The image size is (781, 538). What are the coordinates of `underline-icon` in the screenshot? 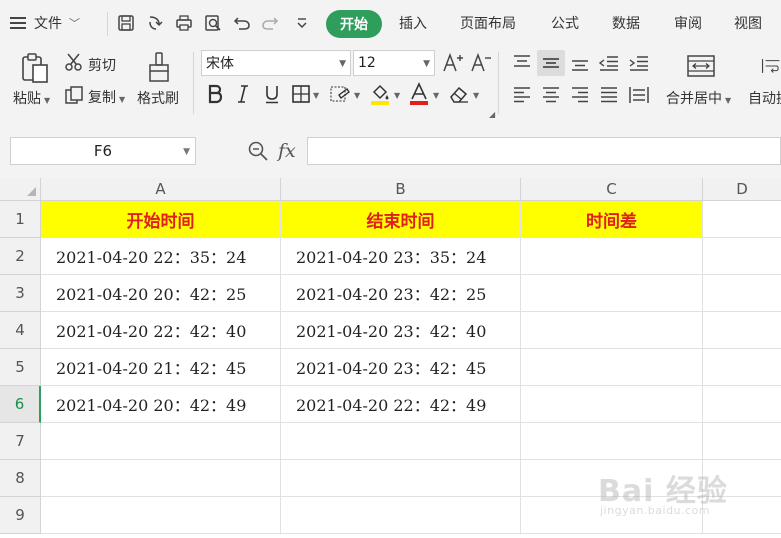 It's located at (272, 94).